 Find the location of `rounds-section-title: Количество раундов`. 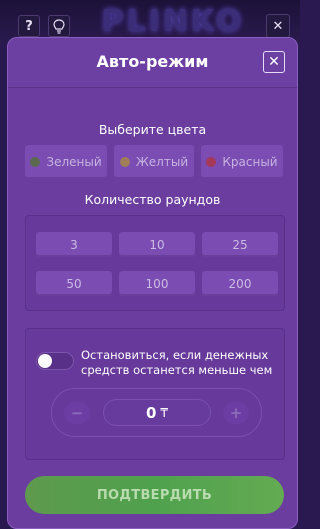

rounds-section-title: Количество раундов is located at coordinates (152, 199).